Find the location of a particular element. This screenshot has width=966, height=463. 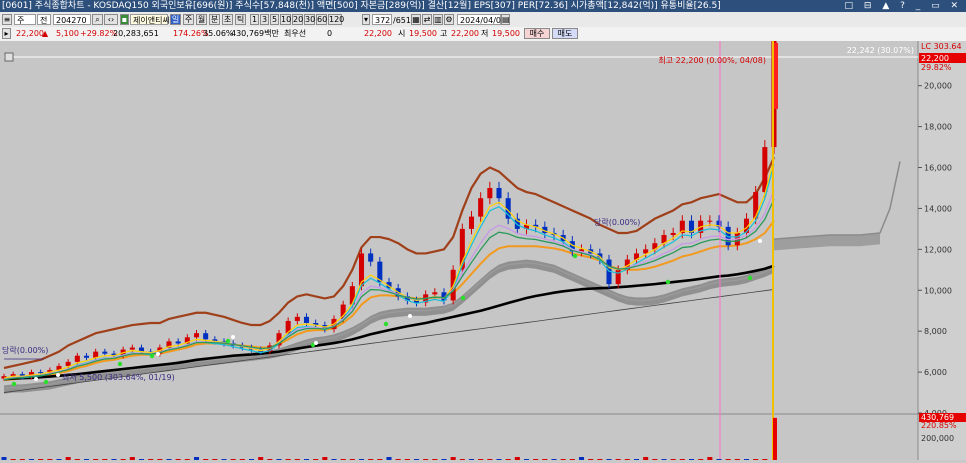

pref-label: 최우선 is located at coordinates (295, 33).